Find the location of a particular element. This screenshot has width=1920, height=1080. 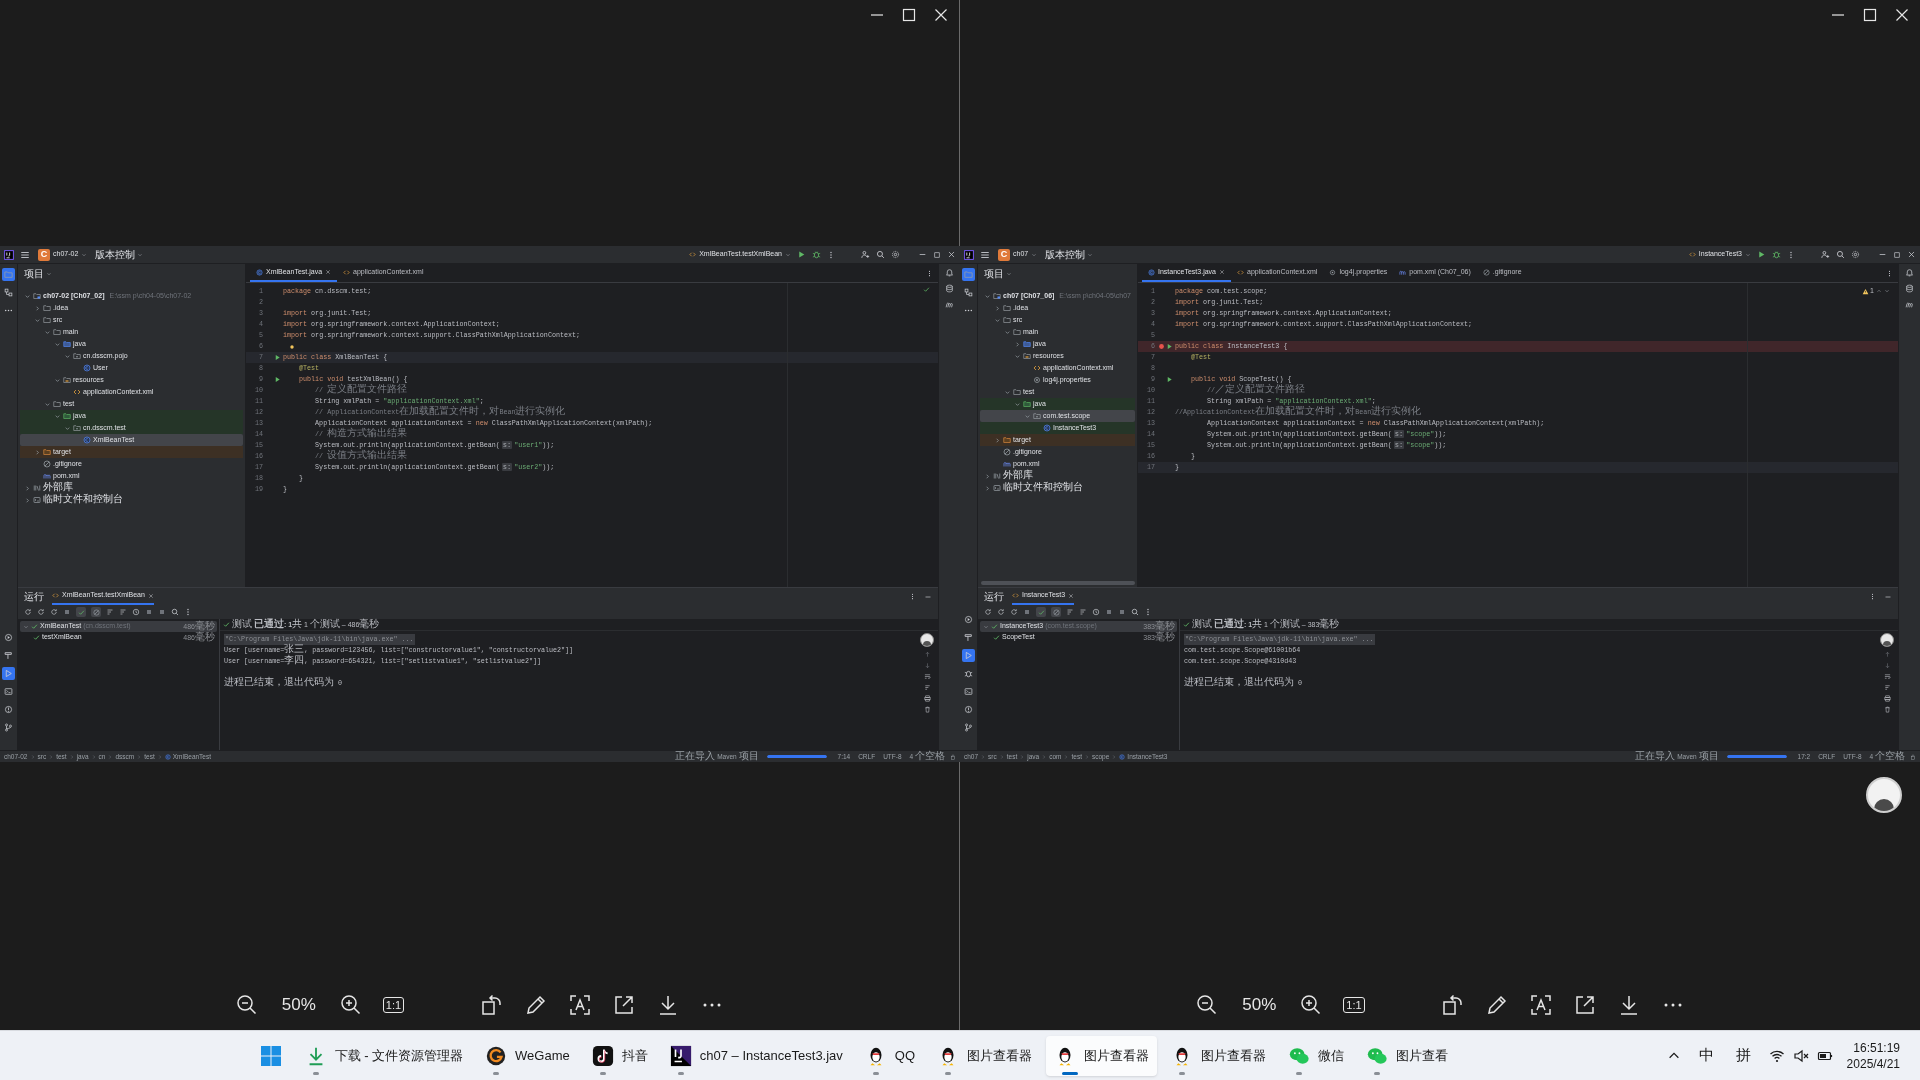

soft-wrap-icon is located at coordinates (1887, 676).